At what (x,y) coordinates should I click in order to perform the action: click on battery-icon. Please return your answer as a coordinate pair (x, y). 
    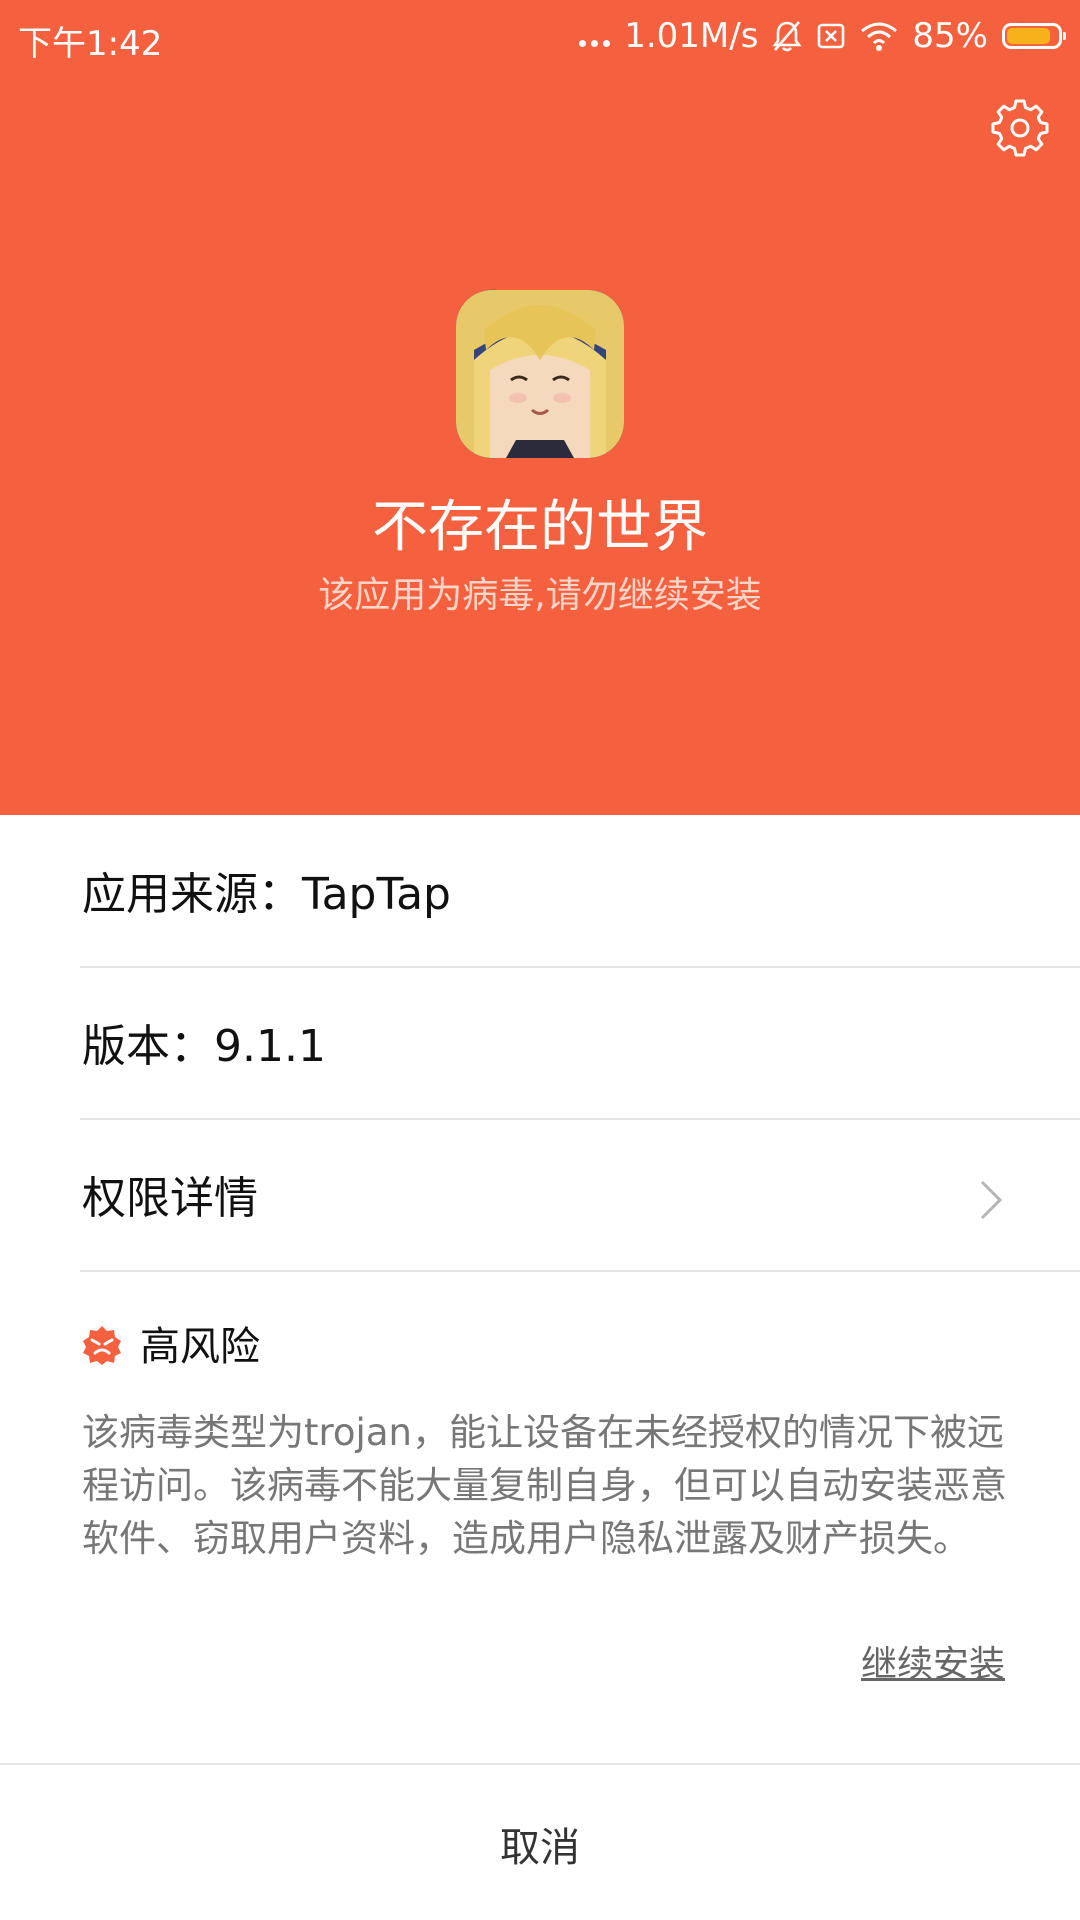
    Looking at the image, I should click on (1034, 36).